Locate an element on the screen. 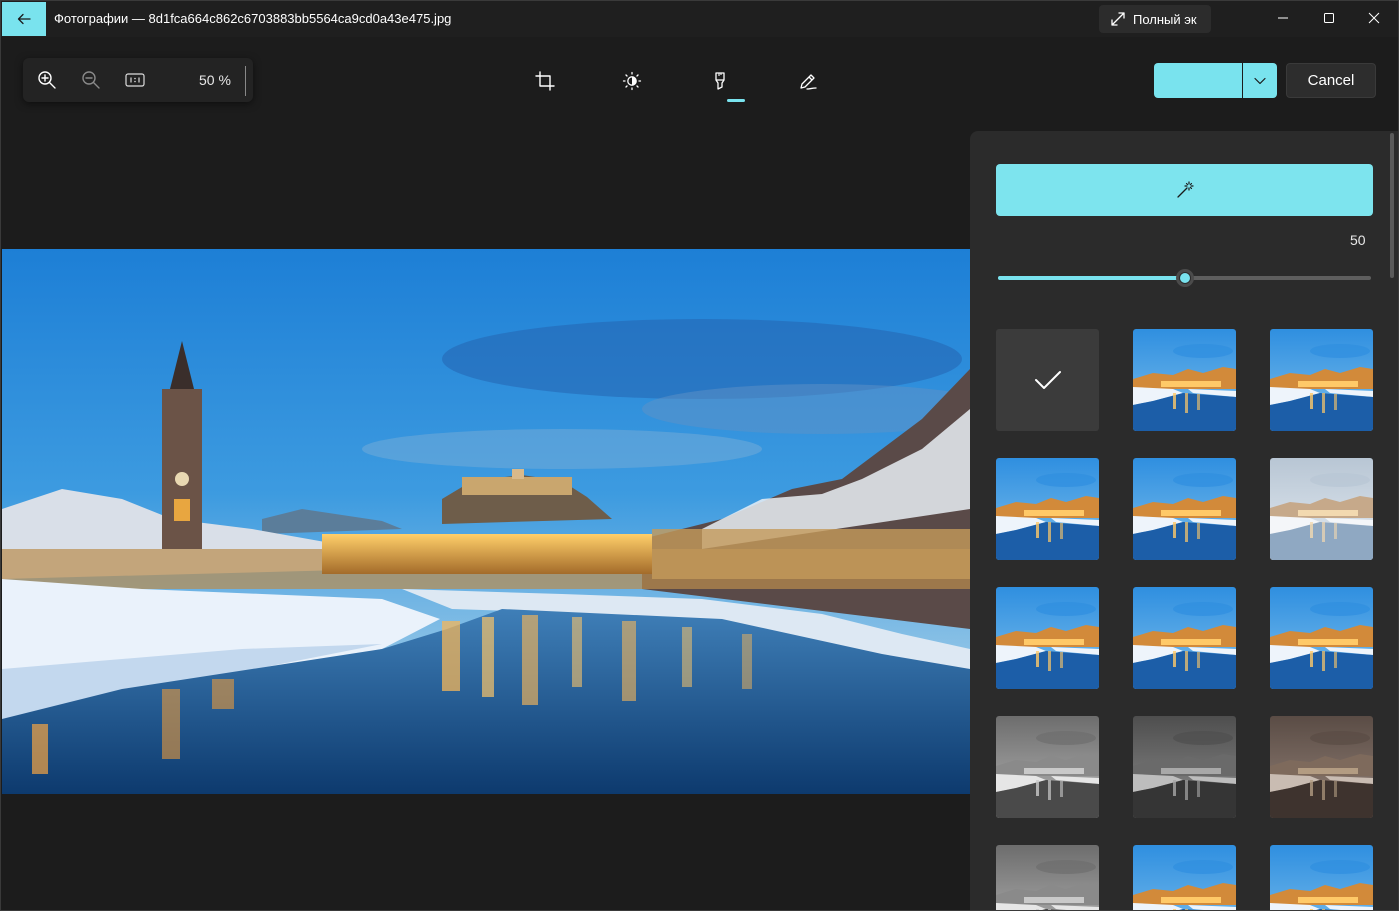 Image resolution: width=1399 pixels, height=911 pixels. intensity-slider-thumb is located at coordinates (1185, 278).